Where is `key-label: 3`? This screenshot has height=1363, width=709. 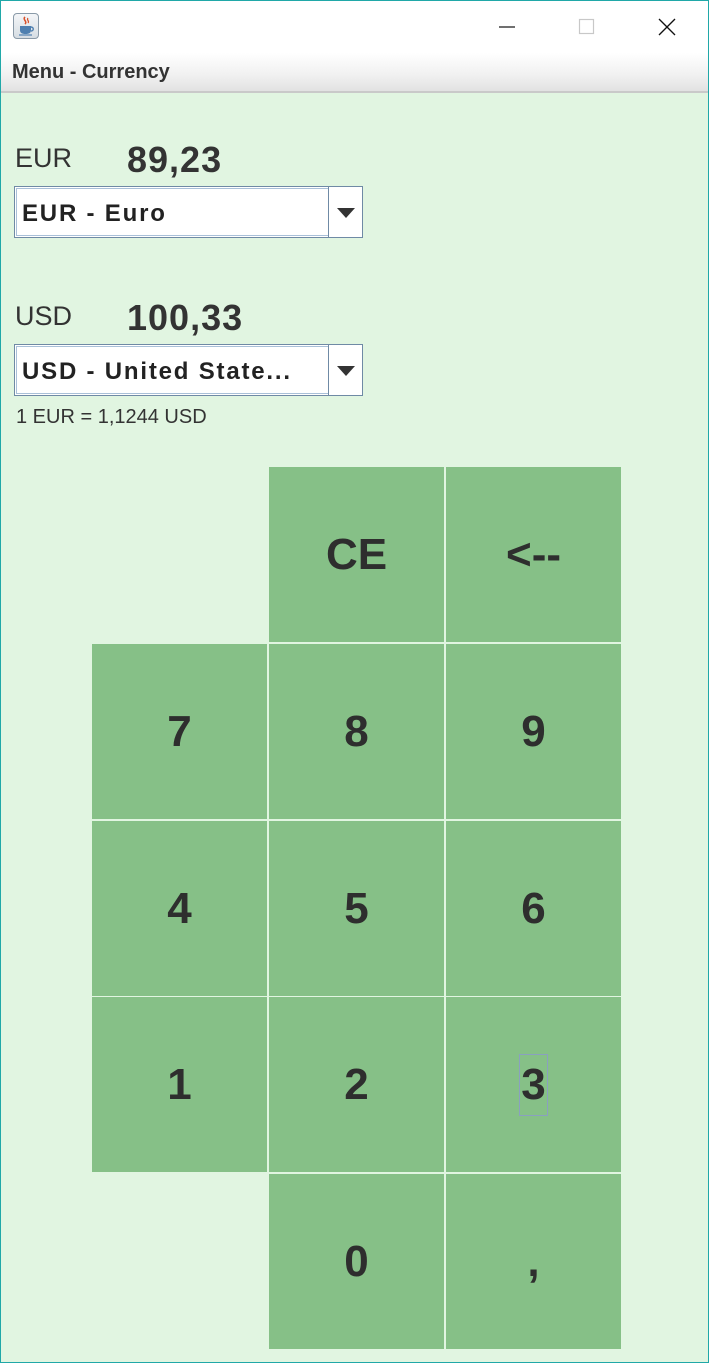
key-label: 3 is located at coordinates (533, 1084).